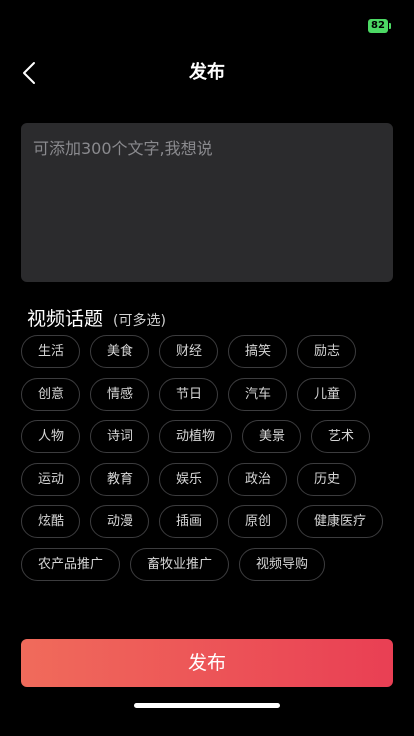  Describe the element at coordinates (282, 564) in the screenshot. I see `topic-tag: 视频导购` at that location.